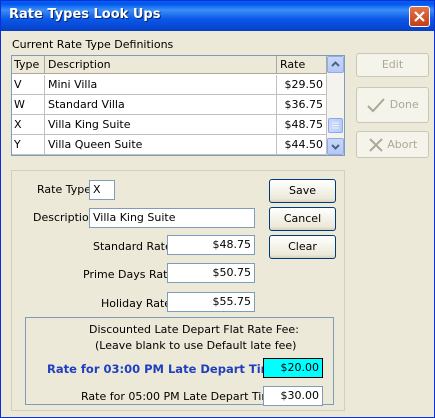 The image size is (435, 418). I want to click on edit-button: Edit, so click(392, 65).